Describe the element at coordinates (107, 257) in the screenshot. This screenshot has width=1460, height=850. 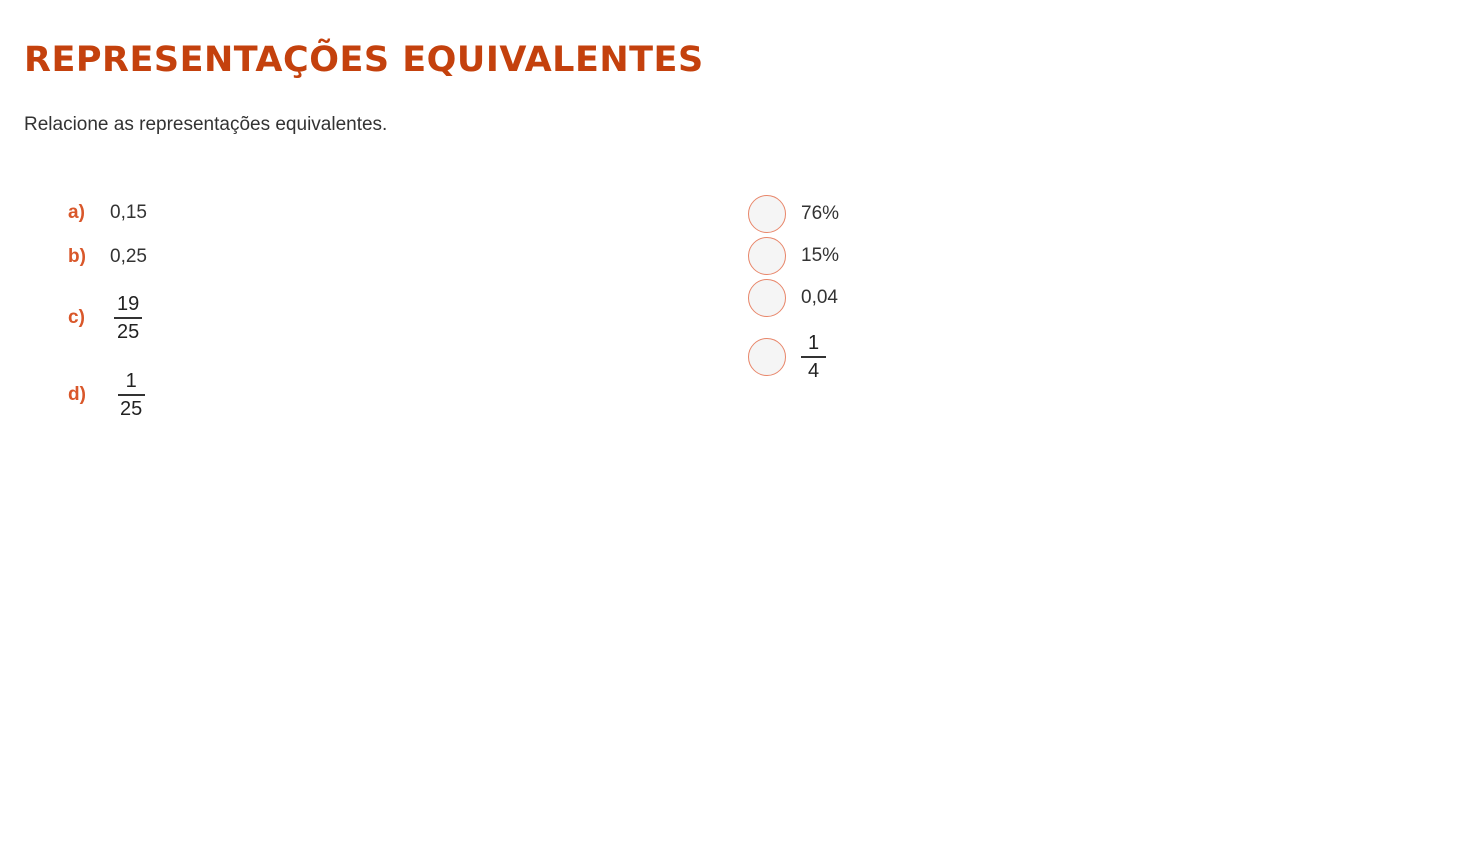
I see `left-item-b: b) 0,25` at that location.